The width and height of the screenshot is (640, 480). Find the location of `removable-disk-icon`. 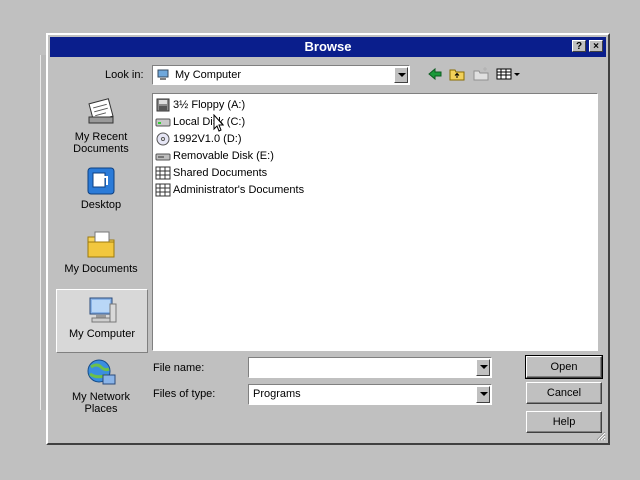

removable-disk-icon is located at coordinates (163, 156).